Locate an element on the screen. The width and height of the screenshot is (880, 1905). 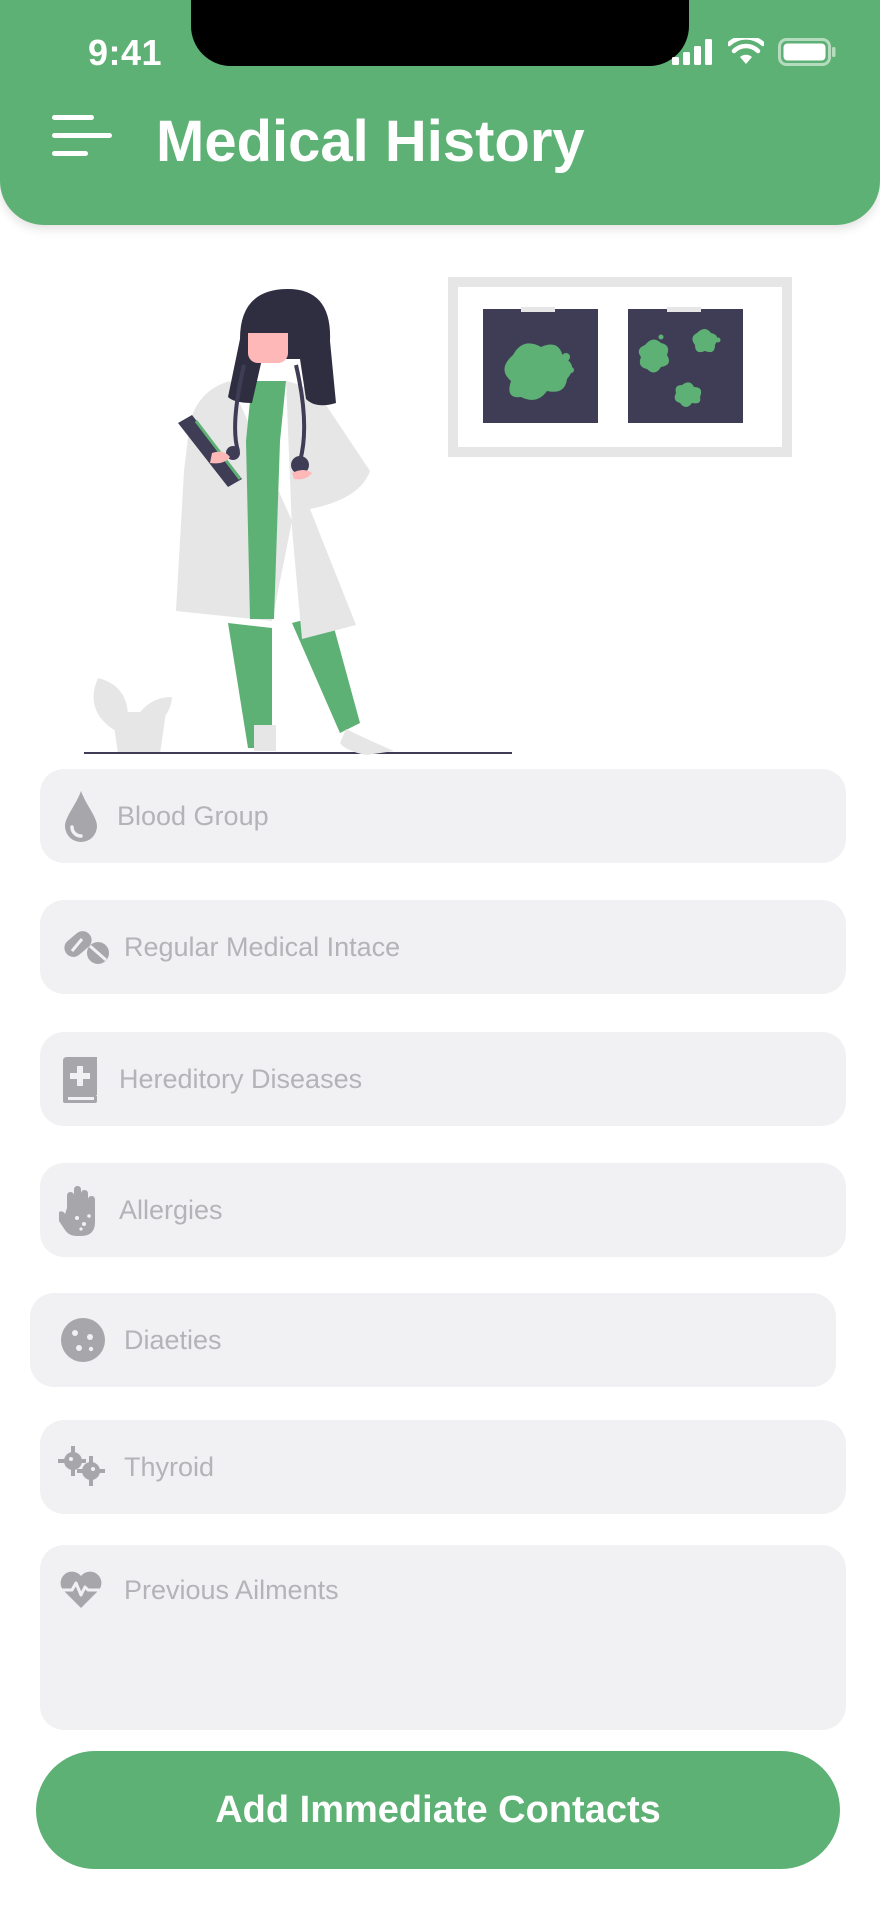
regular-medical-intake-placeholder: Regular Medical Intace is located at coordinates (262, 946).